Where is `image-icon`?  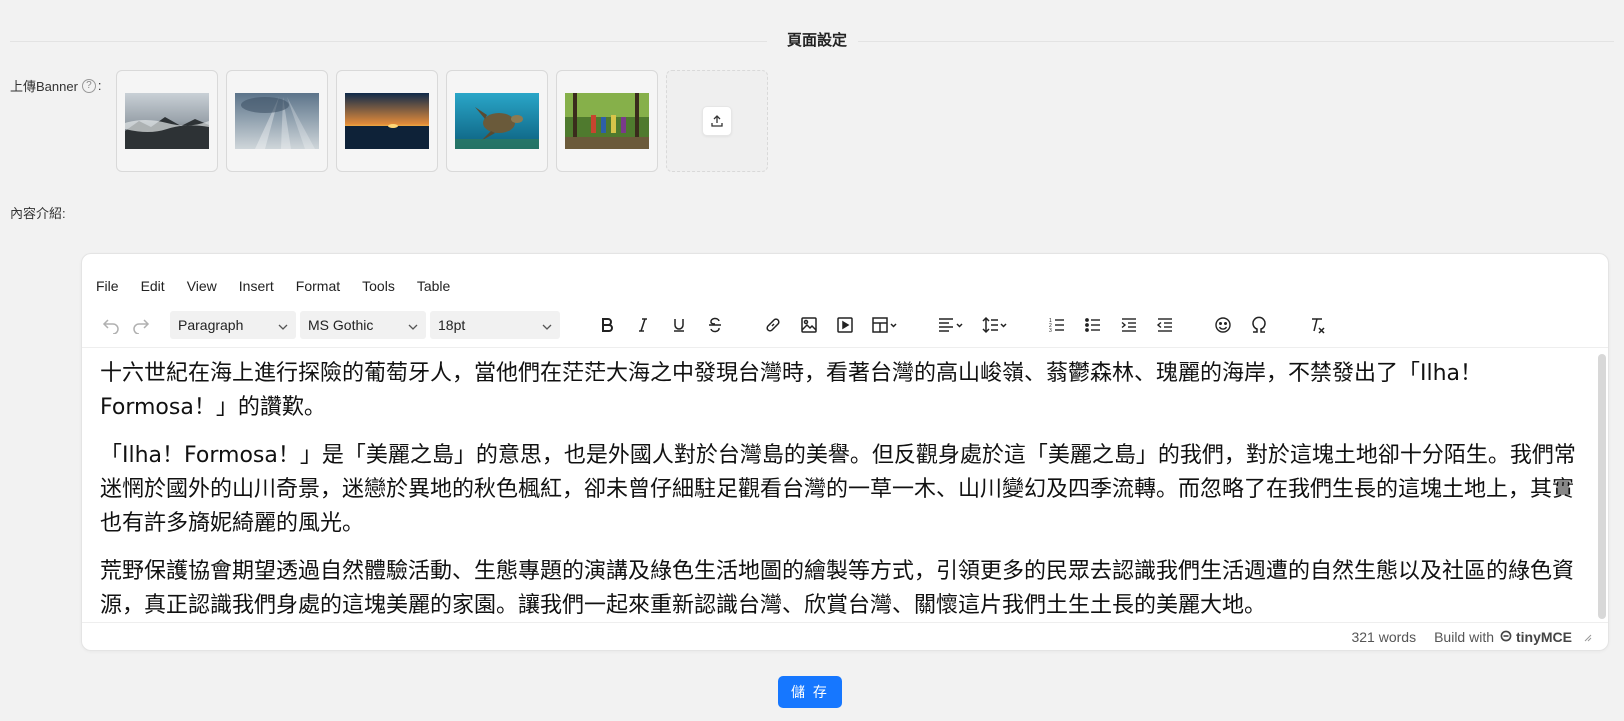
image-icon is located at coordinates (809, 325).